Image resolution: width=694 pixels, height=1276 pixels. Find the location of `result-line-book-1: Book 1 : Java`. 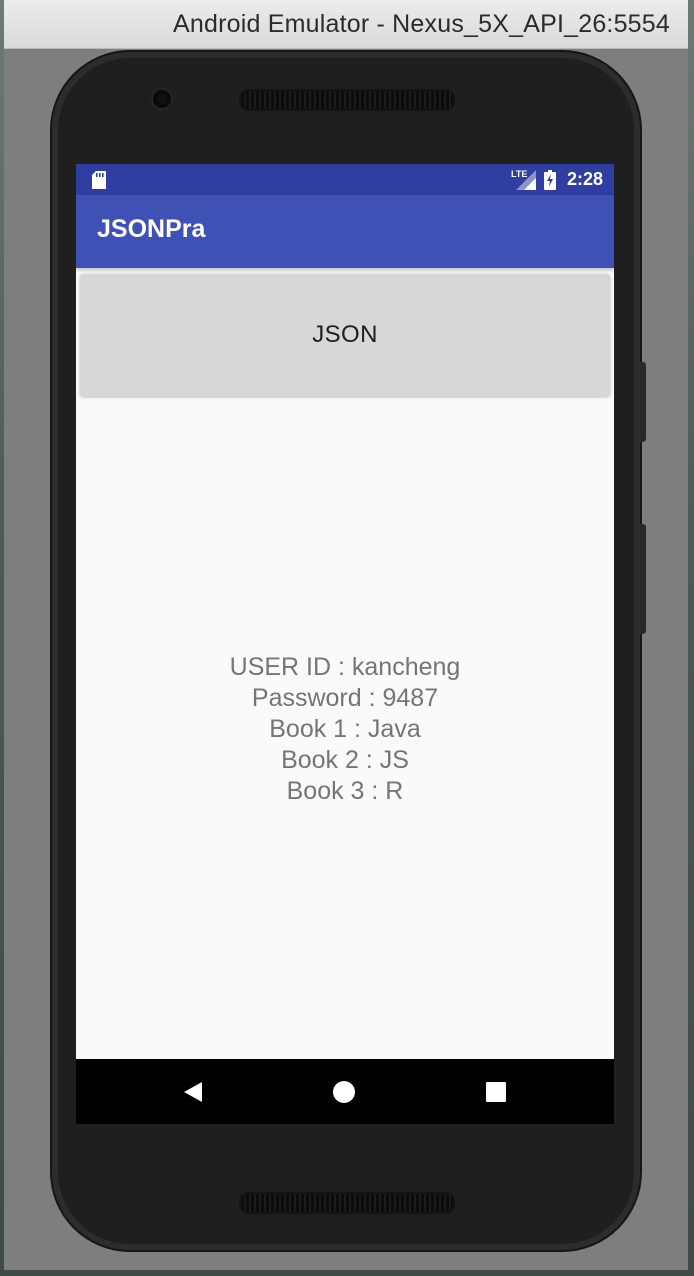

result-line-book-1: Book 1 : Java is located at coordinates (345, 729).